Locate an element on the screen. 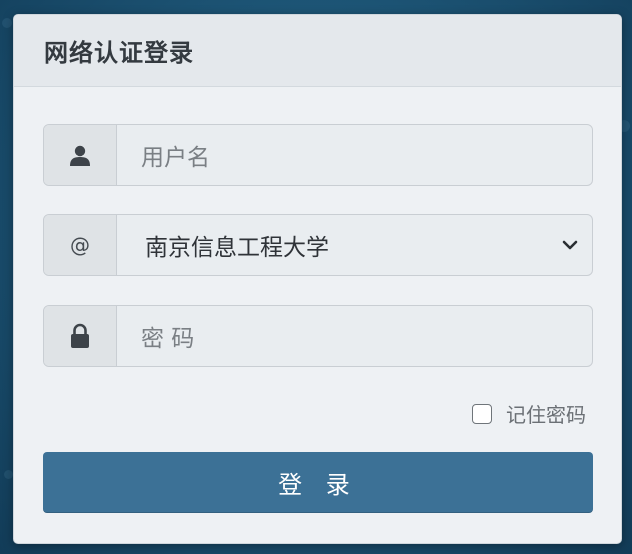  user-icon is located at coordinates (80, 155).